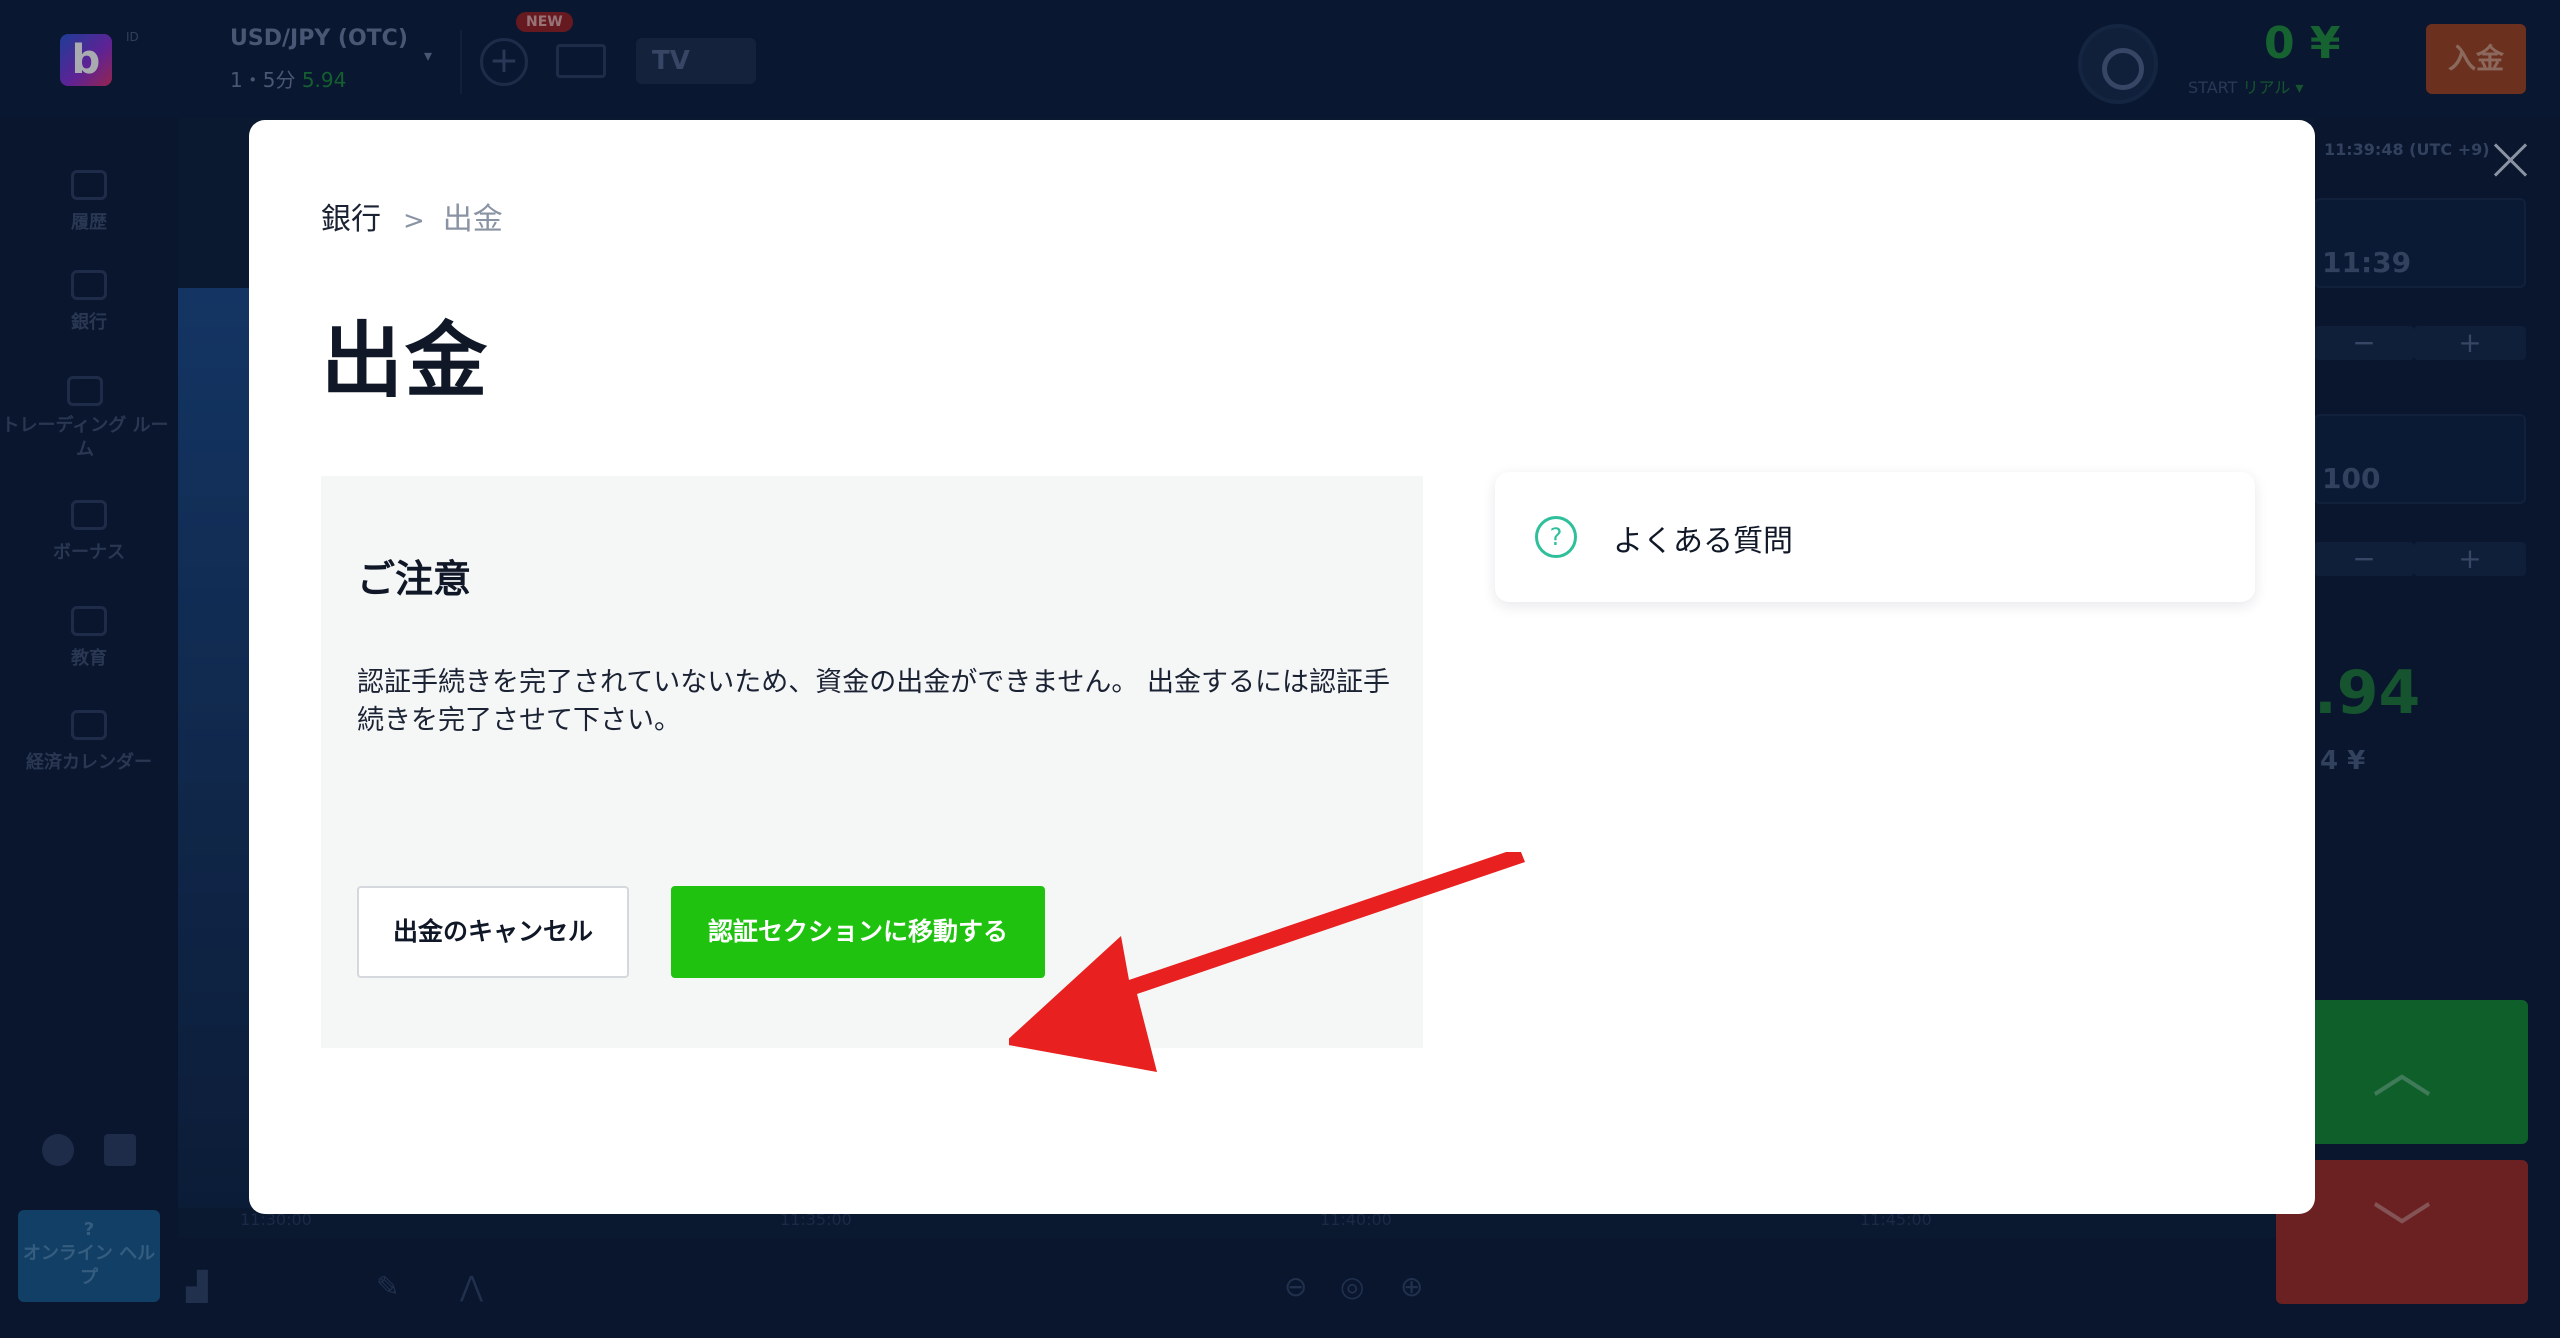 This screenshot has width=2560, height=1338. I want to click on question-icon: ?, so click(1556, 537).